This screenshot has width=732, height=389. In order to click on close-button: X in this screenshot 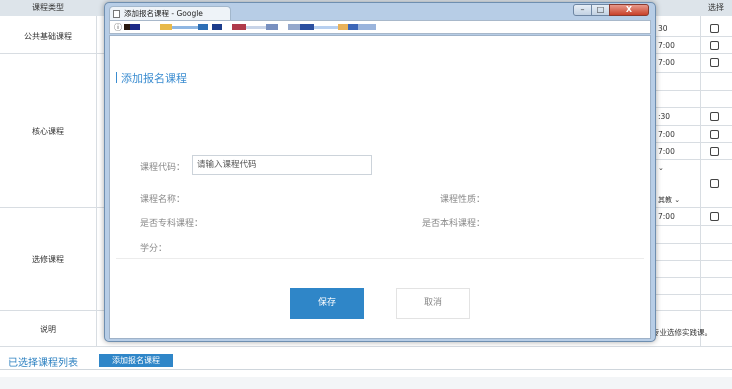, I will do `click(629, 10)`.